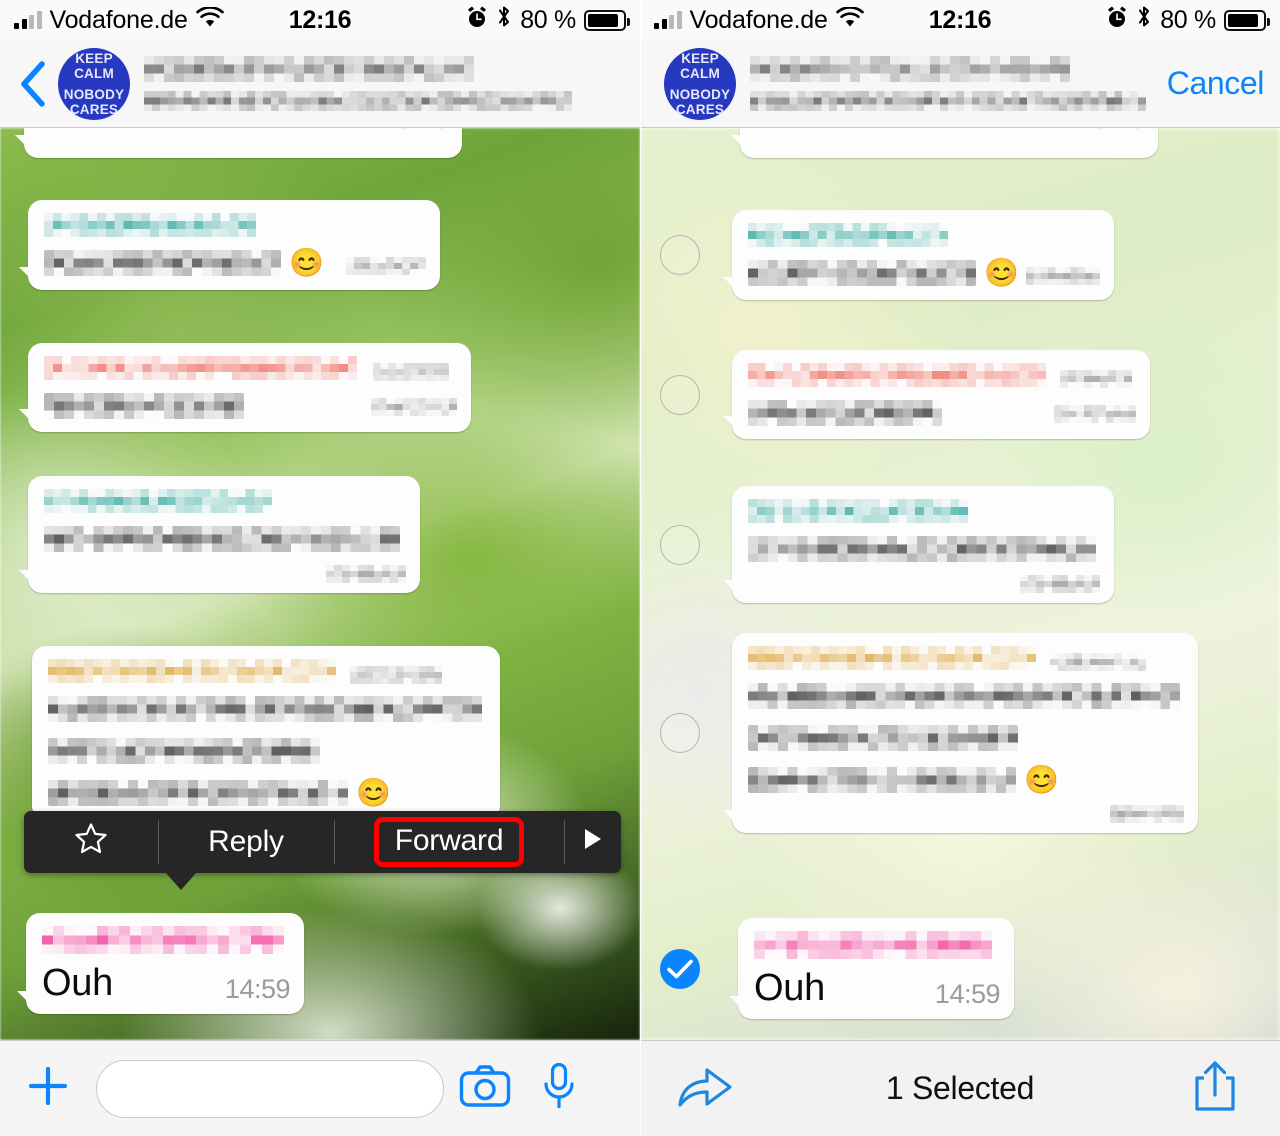 This screenshot has height=1136, width=1280. What do you see at coordinates (559, 1088) in the screenshot?
I see `voice-record-button` at bounding box center [559, 1088].